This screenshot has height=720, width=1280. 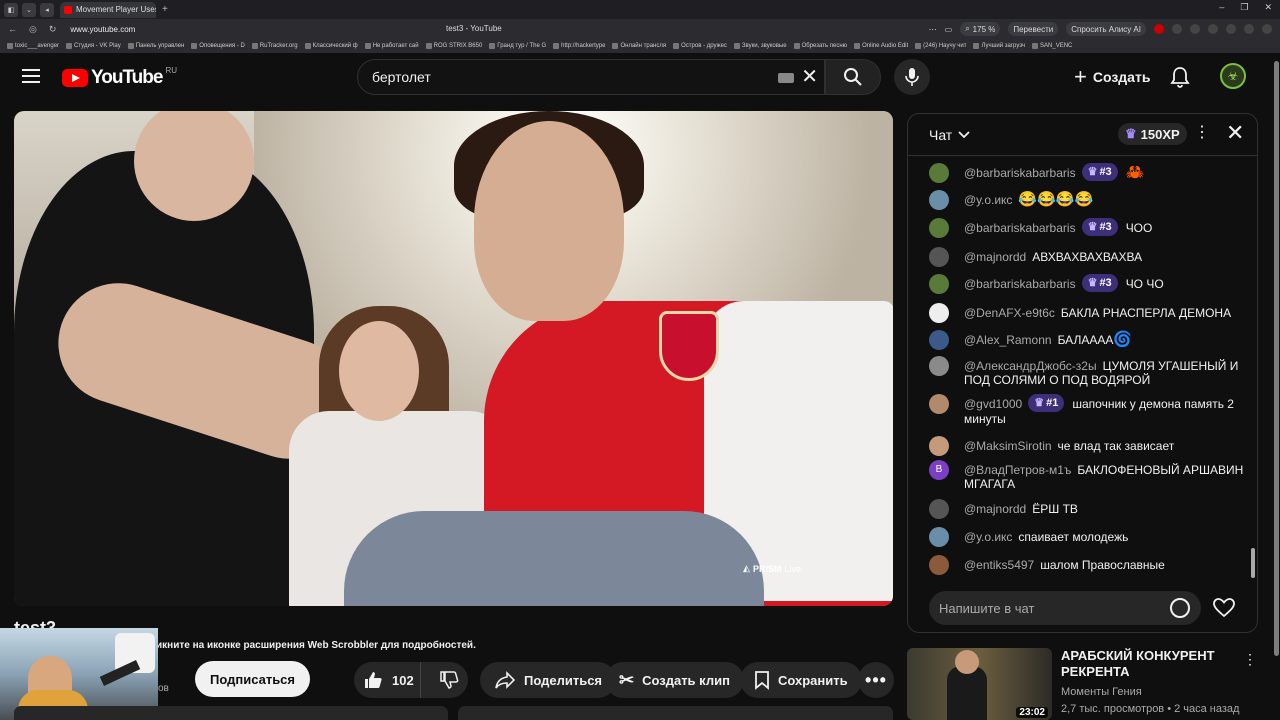 What do you see at coordinates (1252, 370) in the screenshot?
I see `chat-scrollbar` at bounding box center [1252, 370].